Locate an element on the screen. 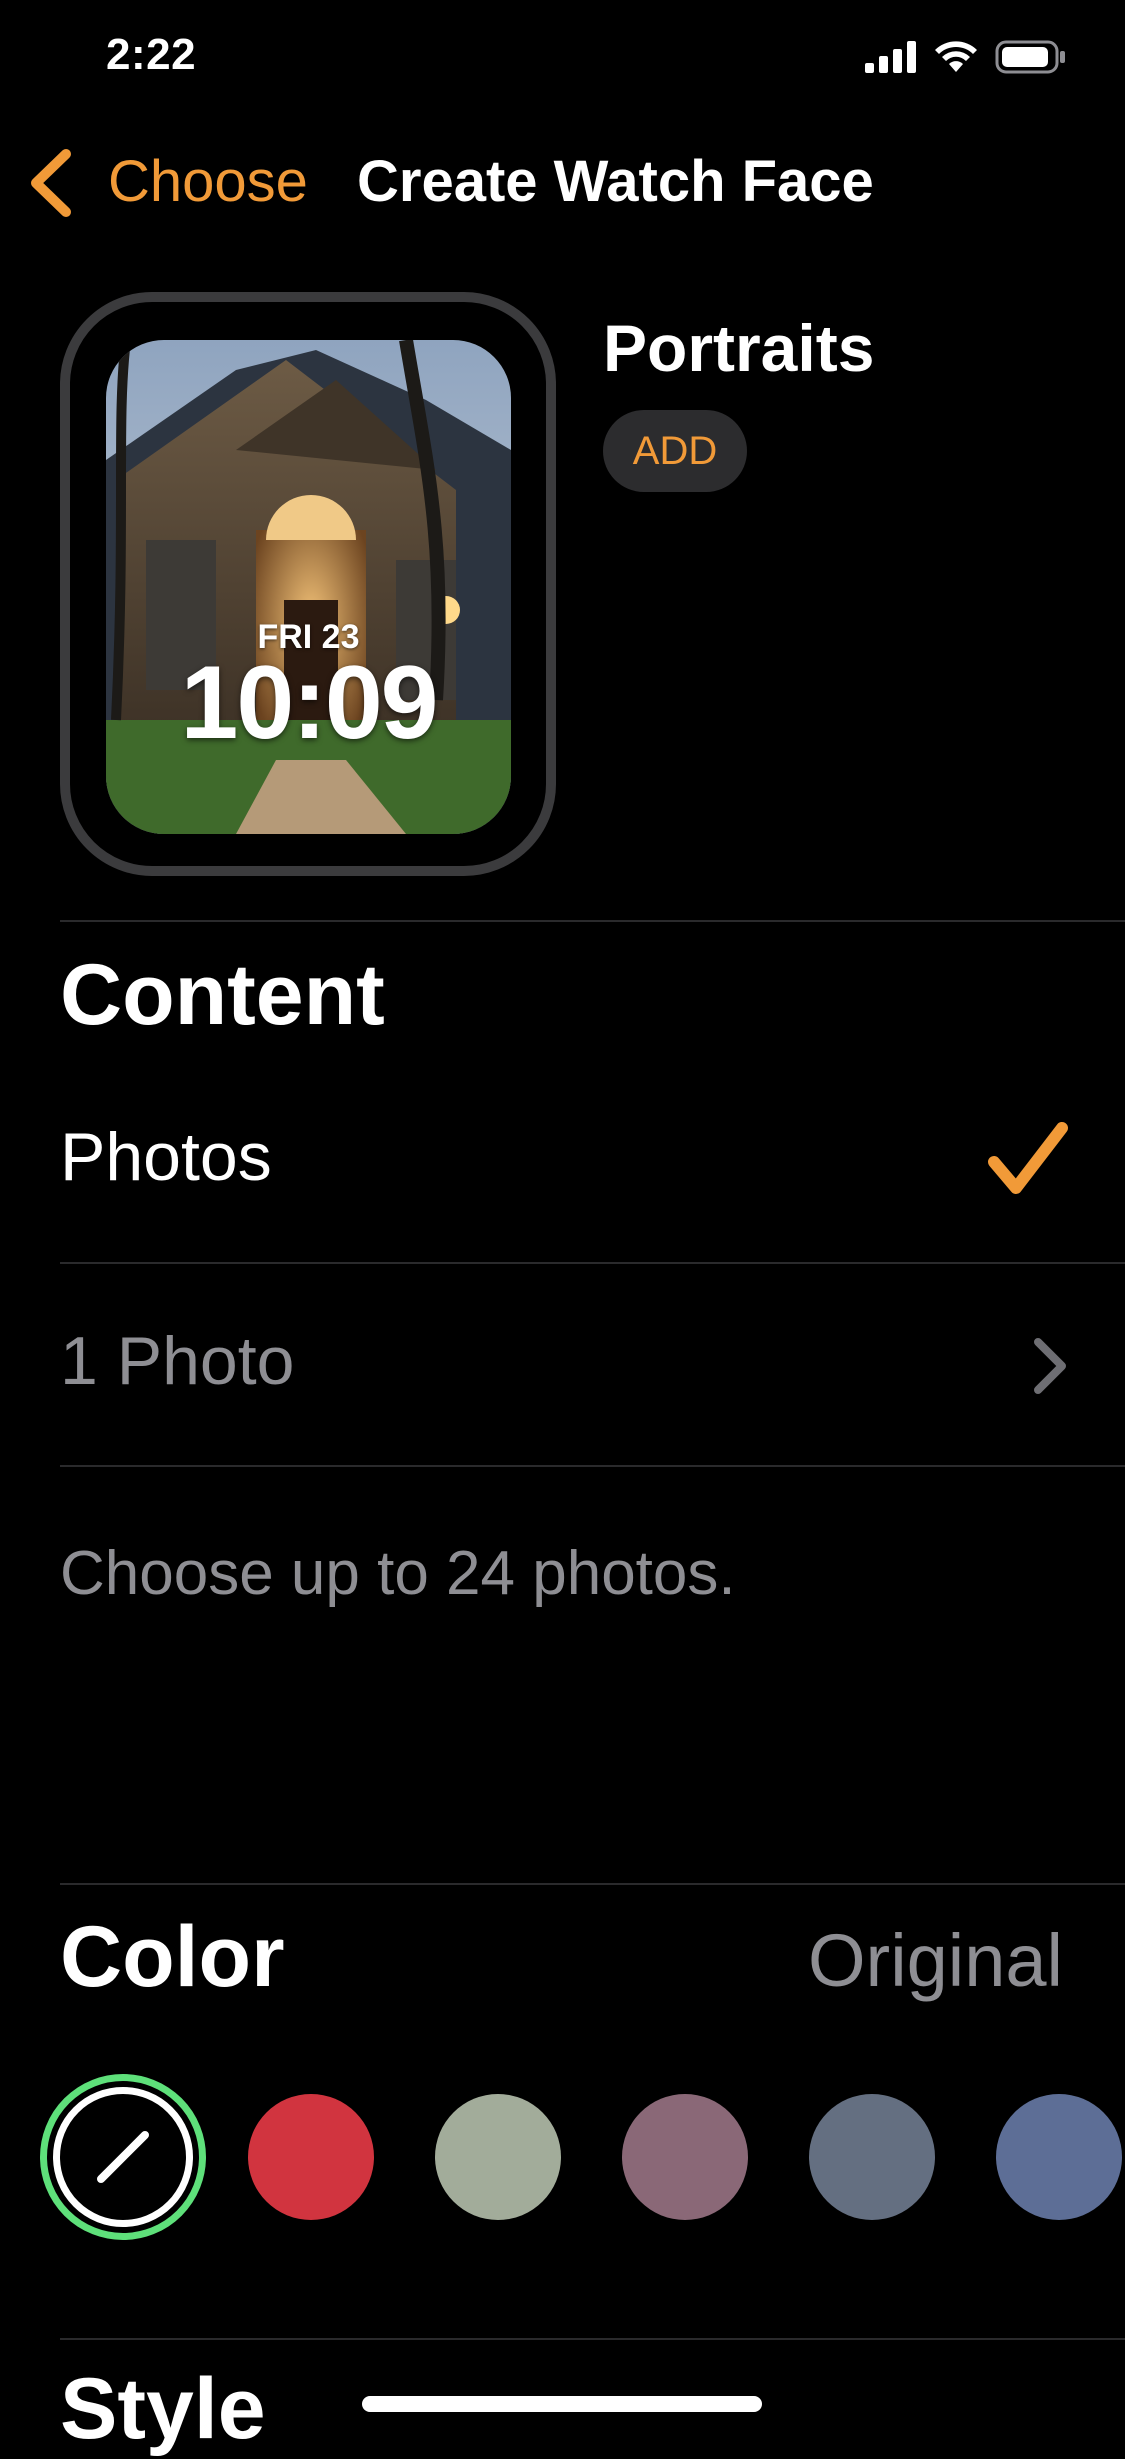 The image size is (1125, 2459). chevron-right-icon is located at coordinates (1050, 1368).